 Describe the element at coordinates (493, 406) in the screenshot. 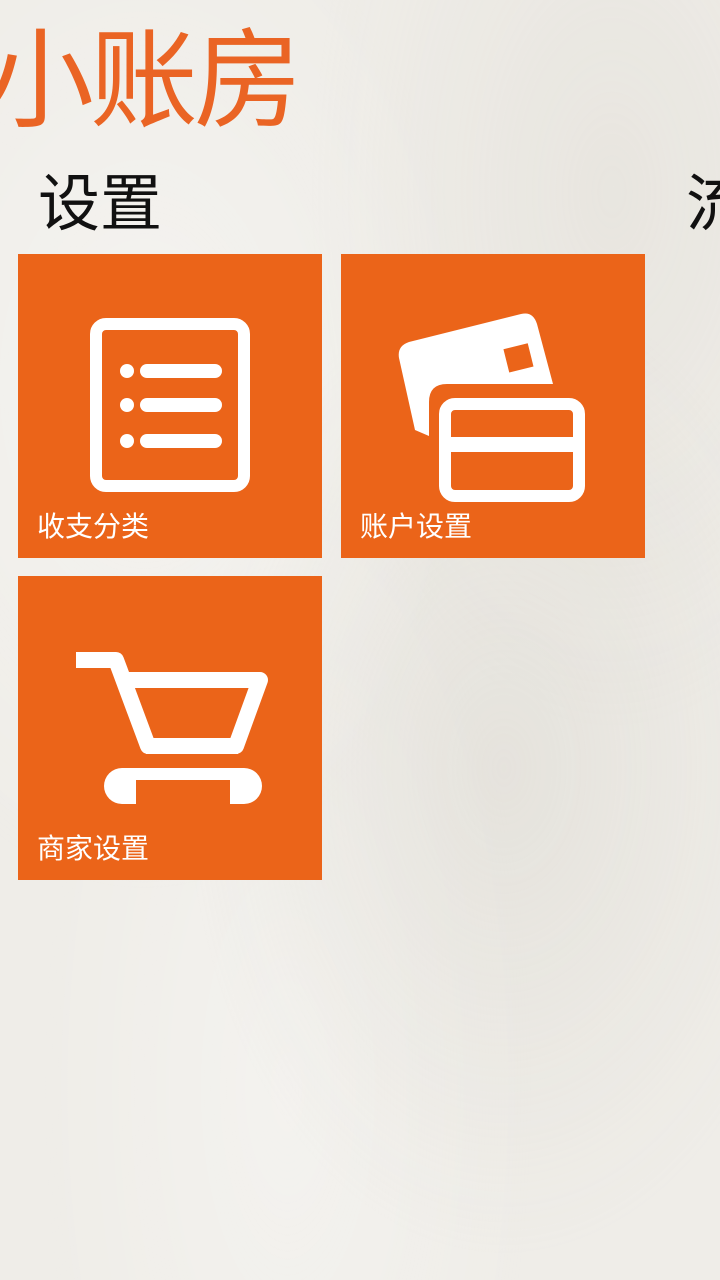

I see `tile-account-settings: 账户设置` at that location.